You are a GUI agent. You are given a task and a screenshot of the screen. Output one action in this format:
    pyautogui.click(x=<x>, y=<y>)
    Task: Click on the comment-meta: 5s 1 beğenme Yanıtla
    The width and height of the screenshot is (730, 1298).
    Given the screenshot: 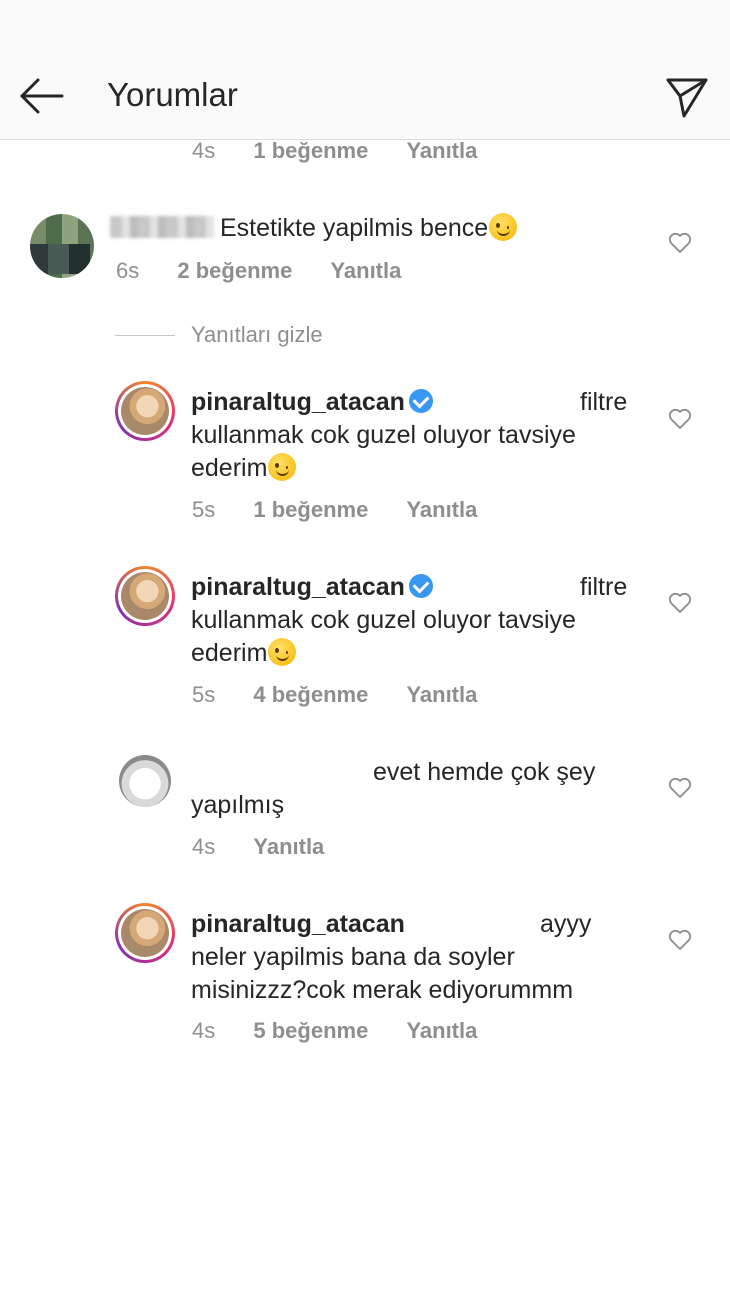 What is the action you would take?
    pyautogui.click(x=334, y=510)
    